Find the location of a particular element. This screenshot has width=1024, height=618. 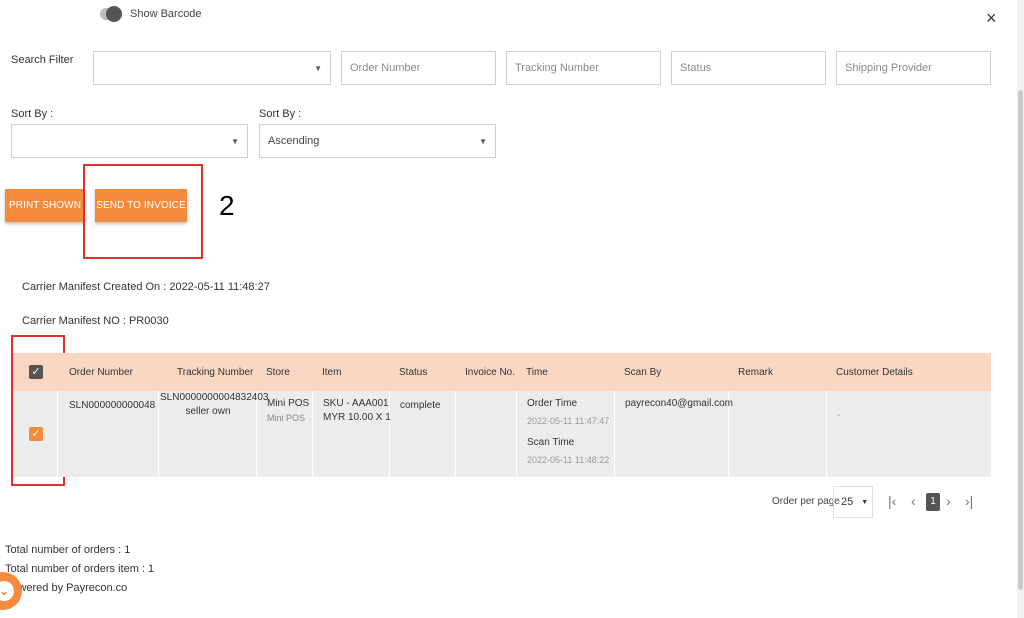

row-checkbox: ✓ is located at coordinates (36, 434).